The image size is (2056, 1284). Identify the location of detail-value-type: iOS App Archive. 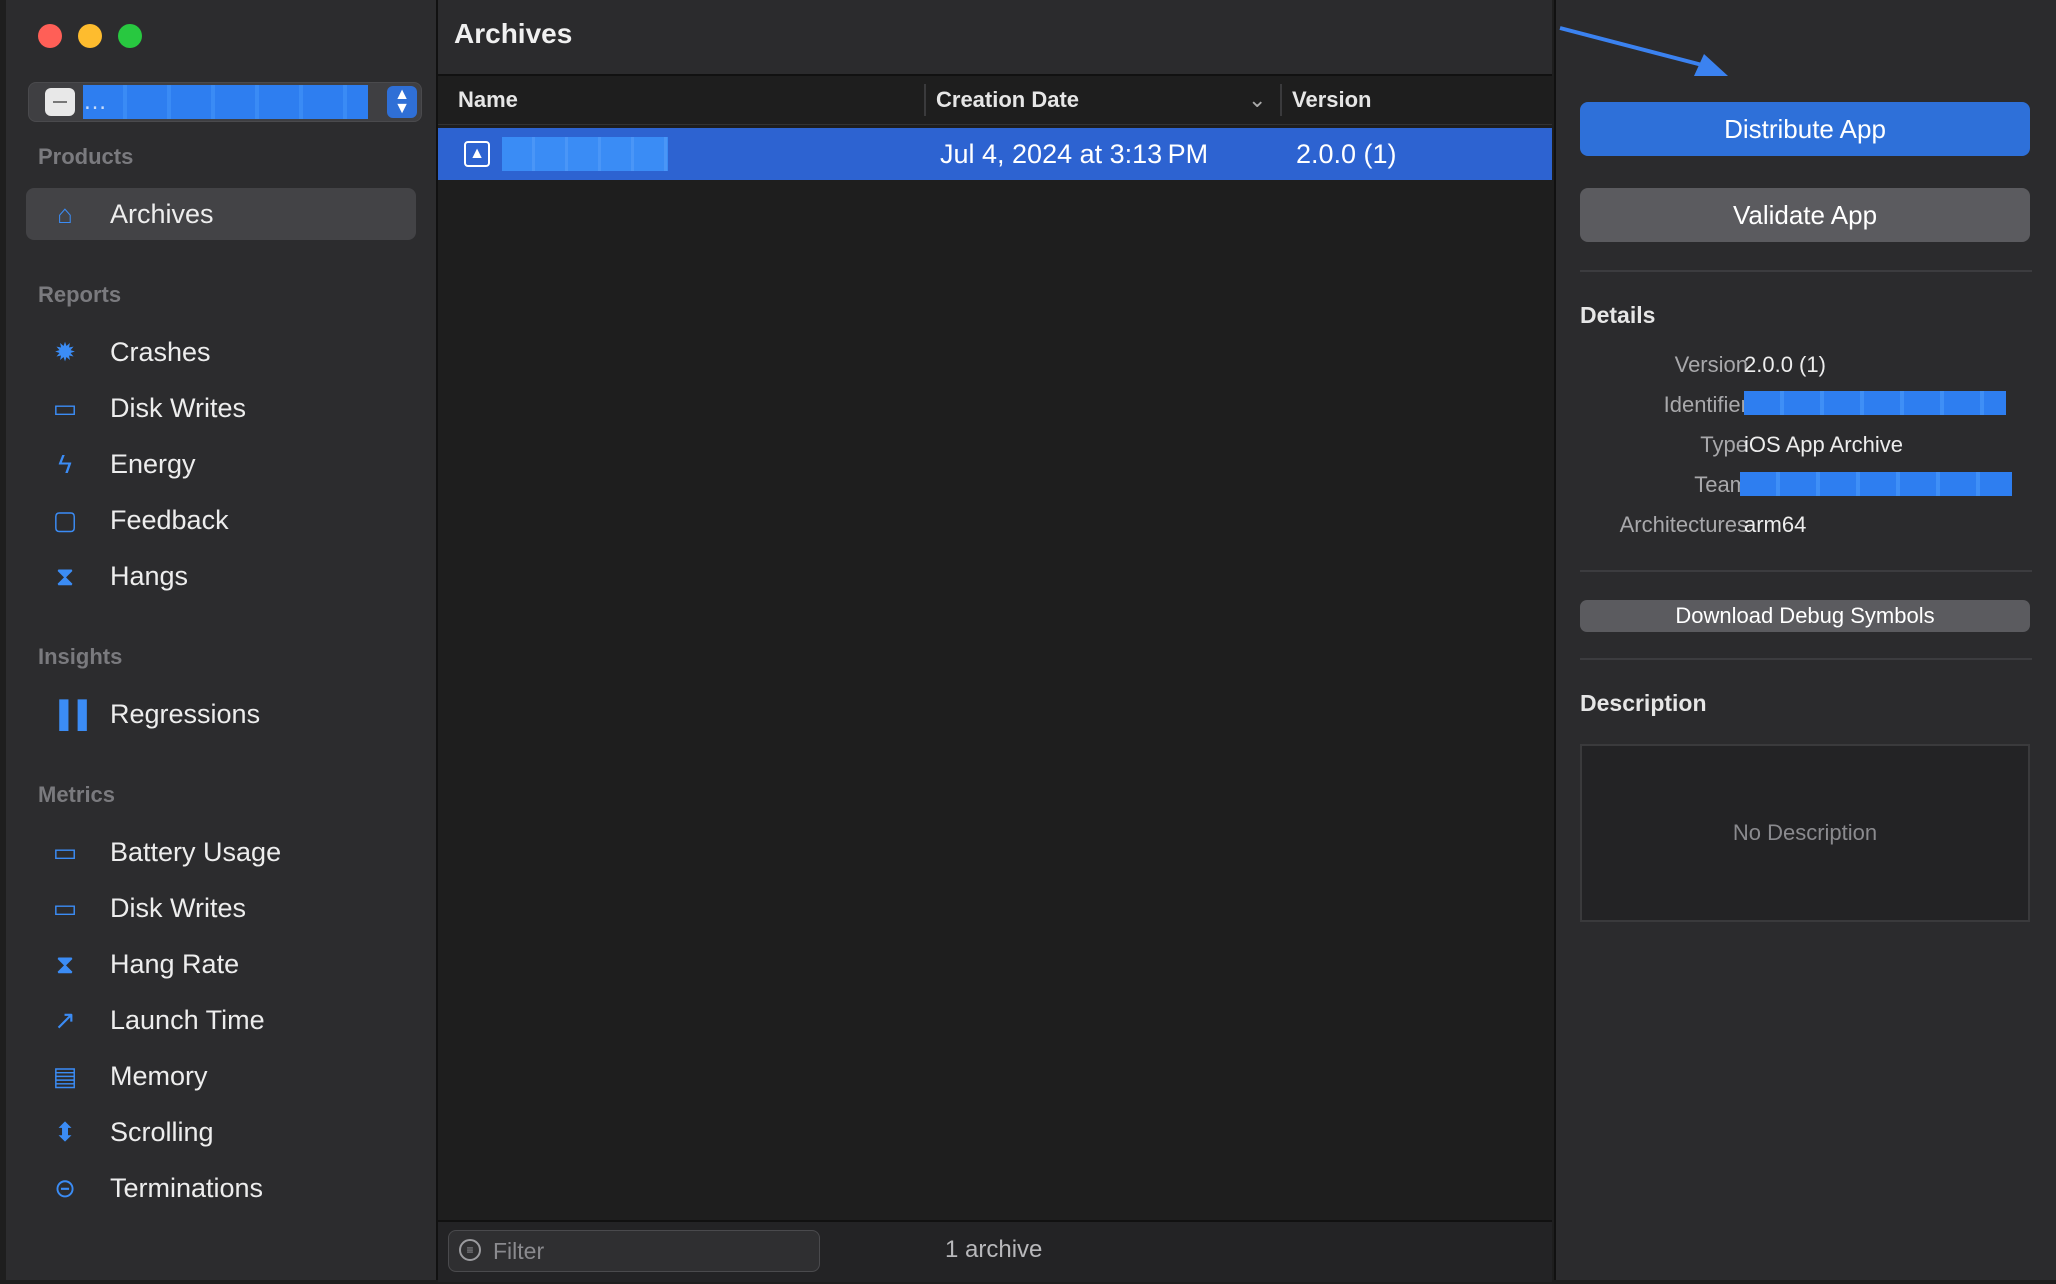
(1823, 444).